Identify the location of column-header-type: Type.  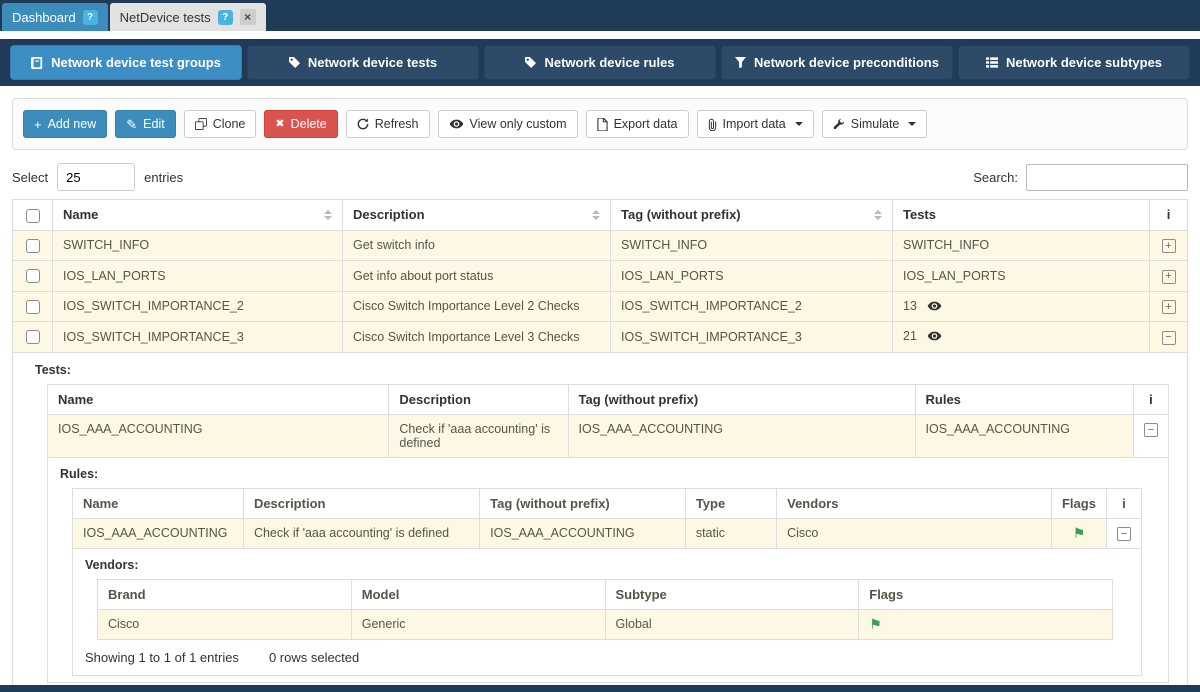
(731, 503).